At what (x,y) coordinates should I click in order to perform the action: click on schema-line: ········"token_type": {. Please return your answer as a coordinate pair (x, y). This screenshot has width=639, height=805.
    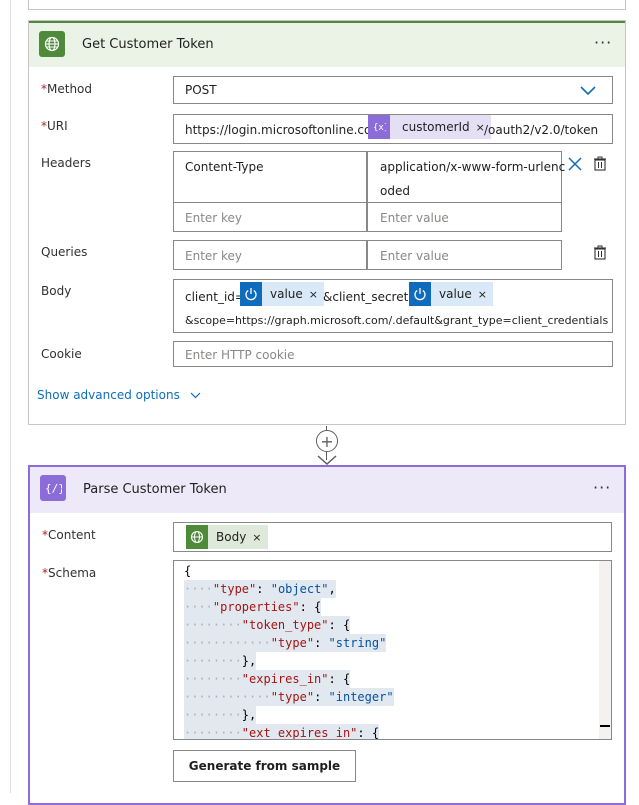
    Looking at the image, I should click on (267, 625).